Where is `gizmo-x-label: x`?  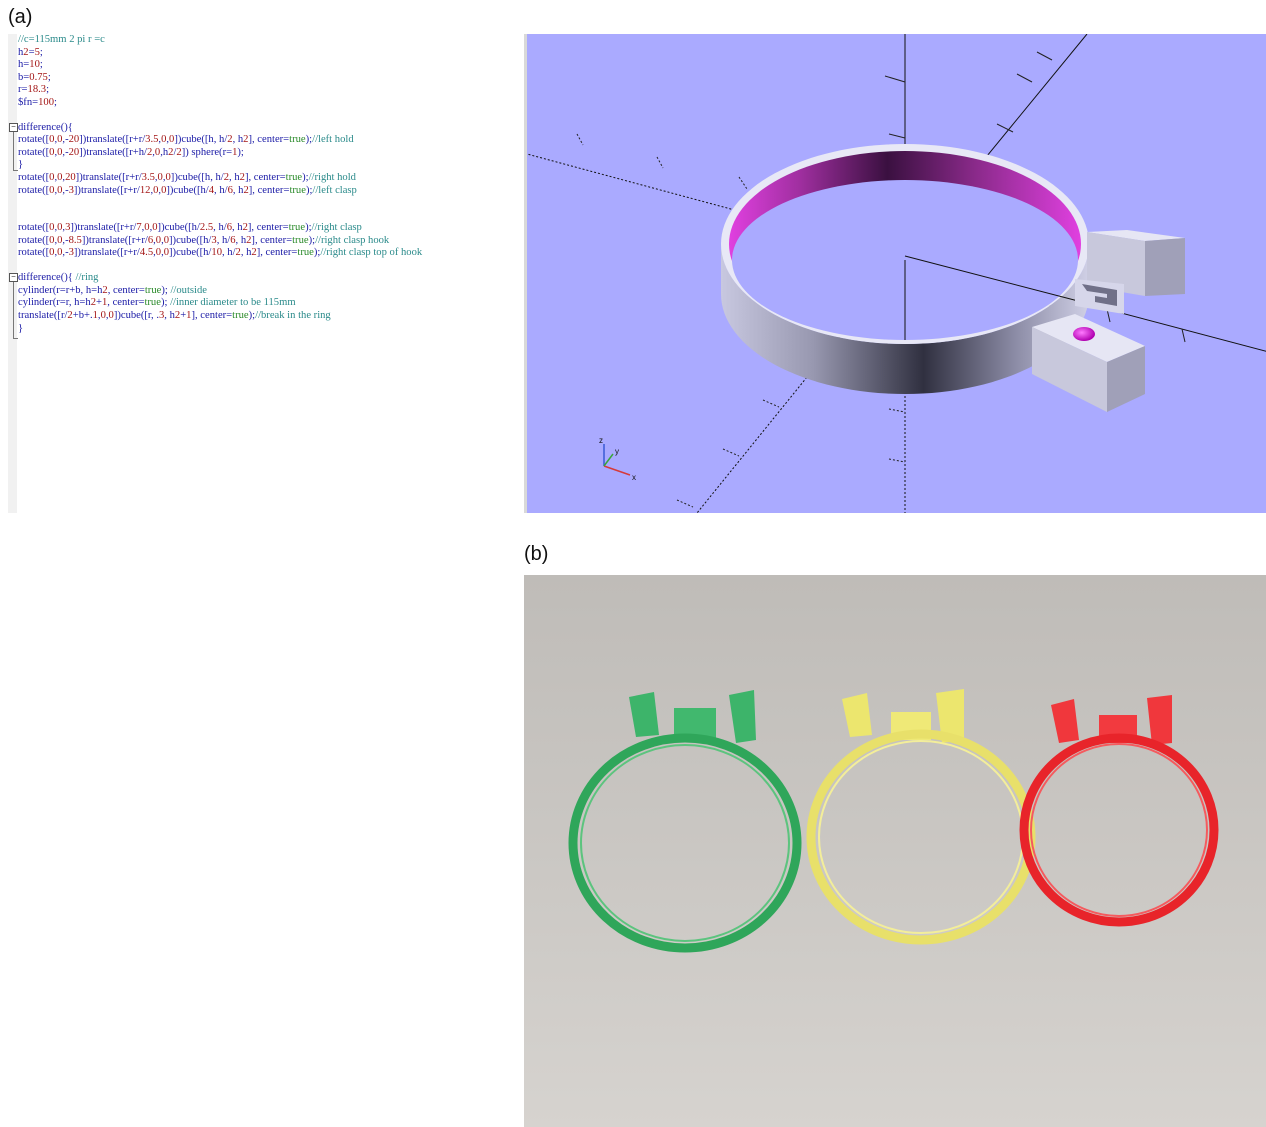 gizmo-x-label: x is located at coordinates (634, 477).